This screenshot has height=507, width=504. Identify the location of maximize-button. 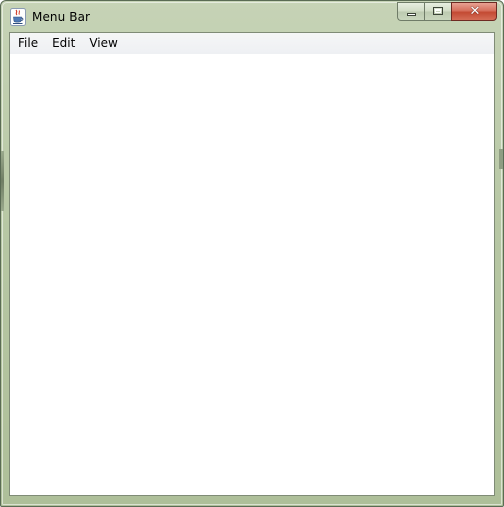
(437, 11).